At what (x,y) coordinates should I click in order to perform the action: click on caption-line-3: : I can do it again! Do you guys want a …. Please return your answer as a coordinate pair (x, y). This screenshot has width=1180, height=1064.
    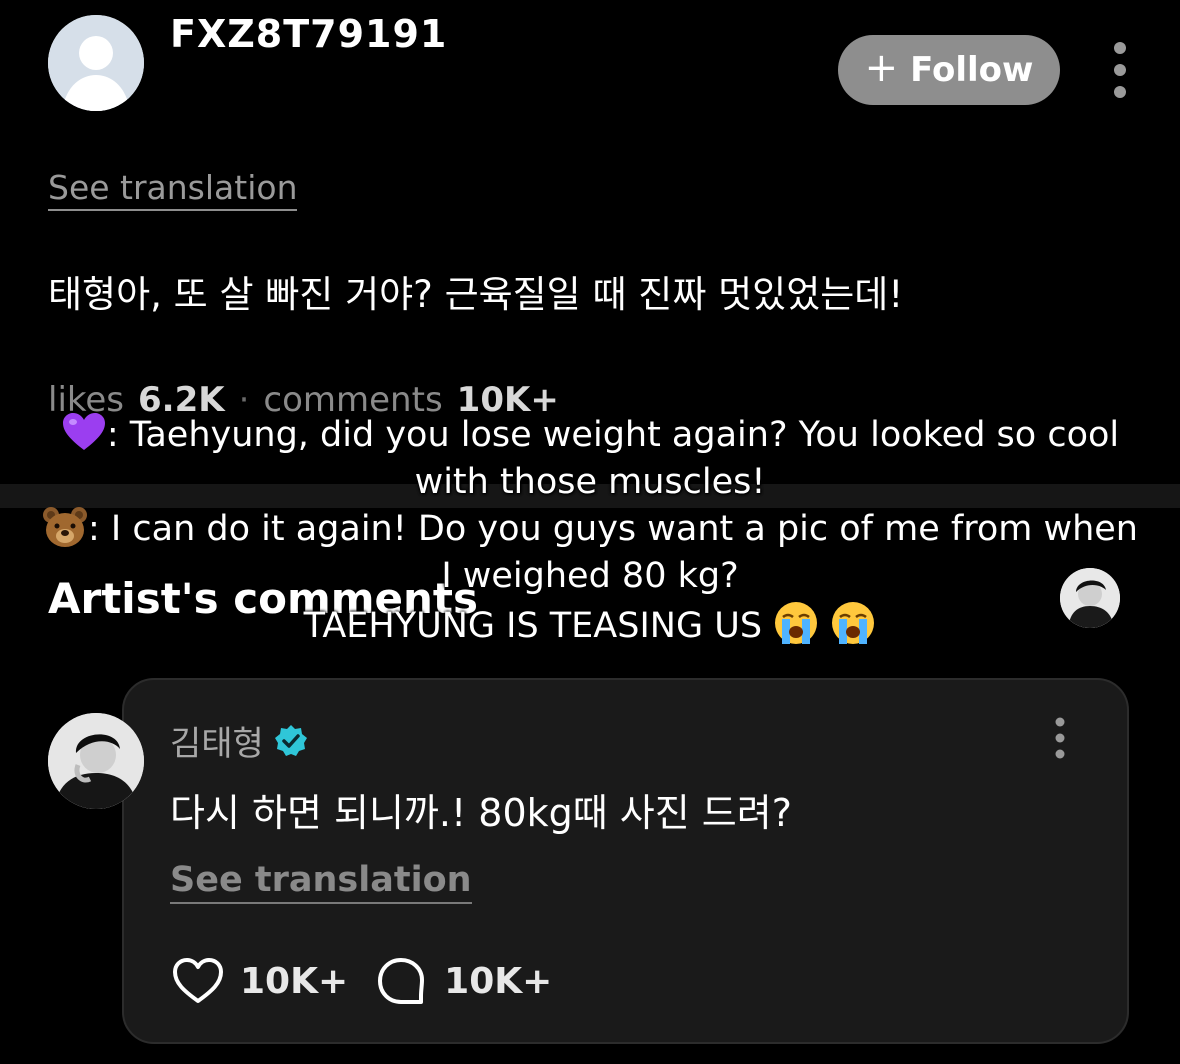
    Looking at the image, I should click on (590, 529).